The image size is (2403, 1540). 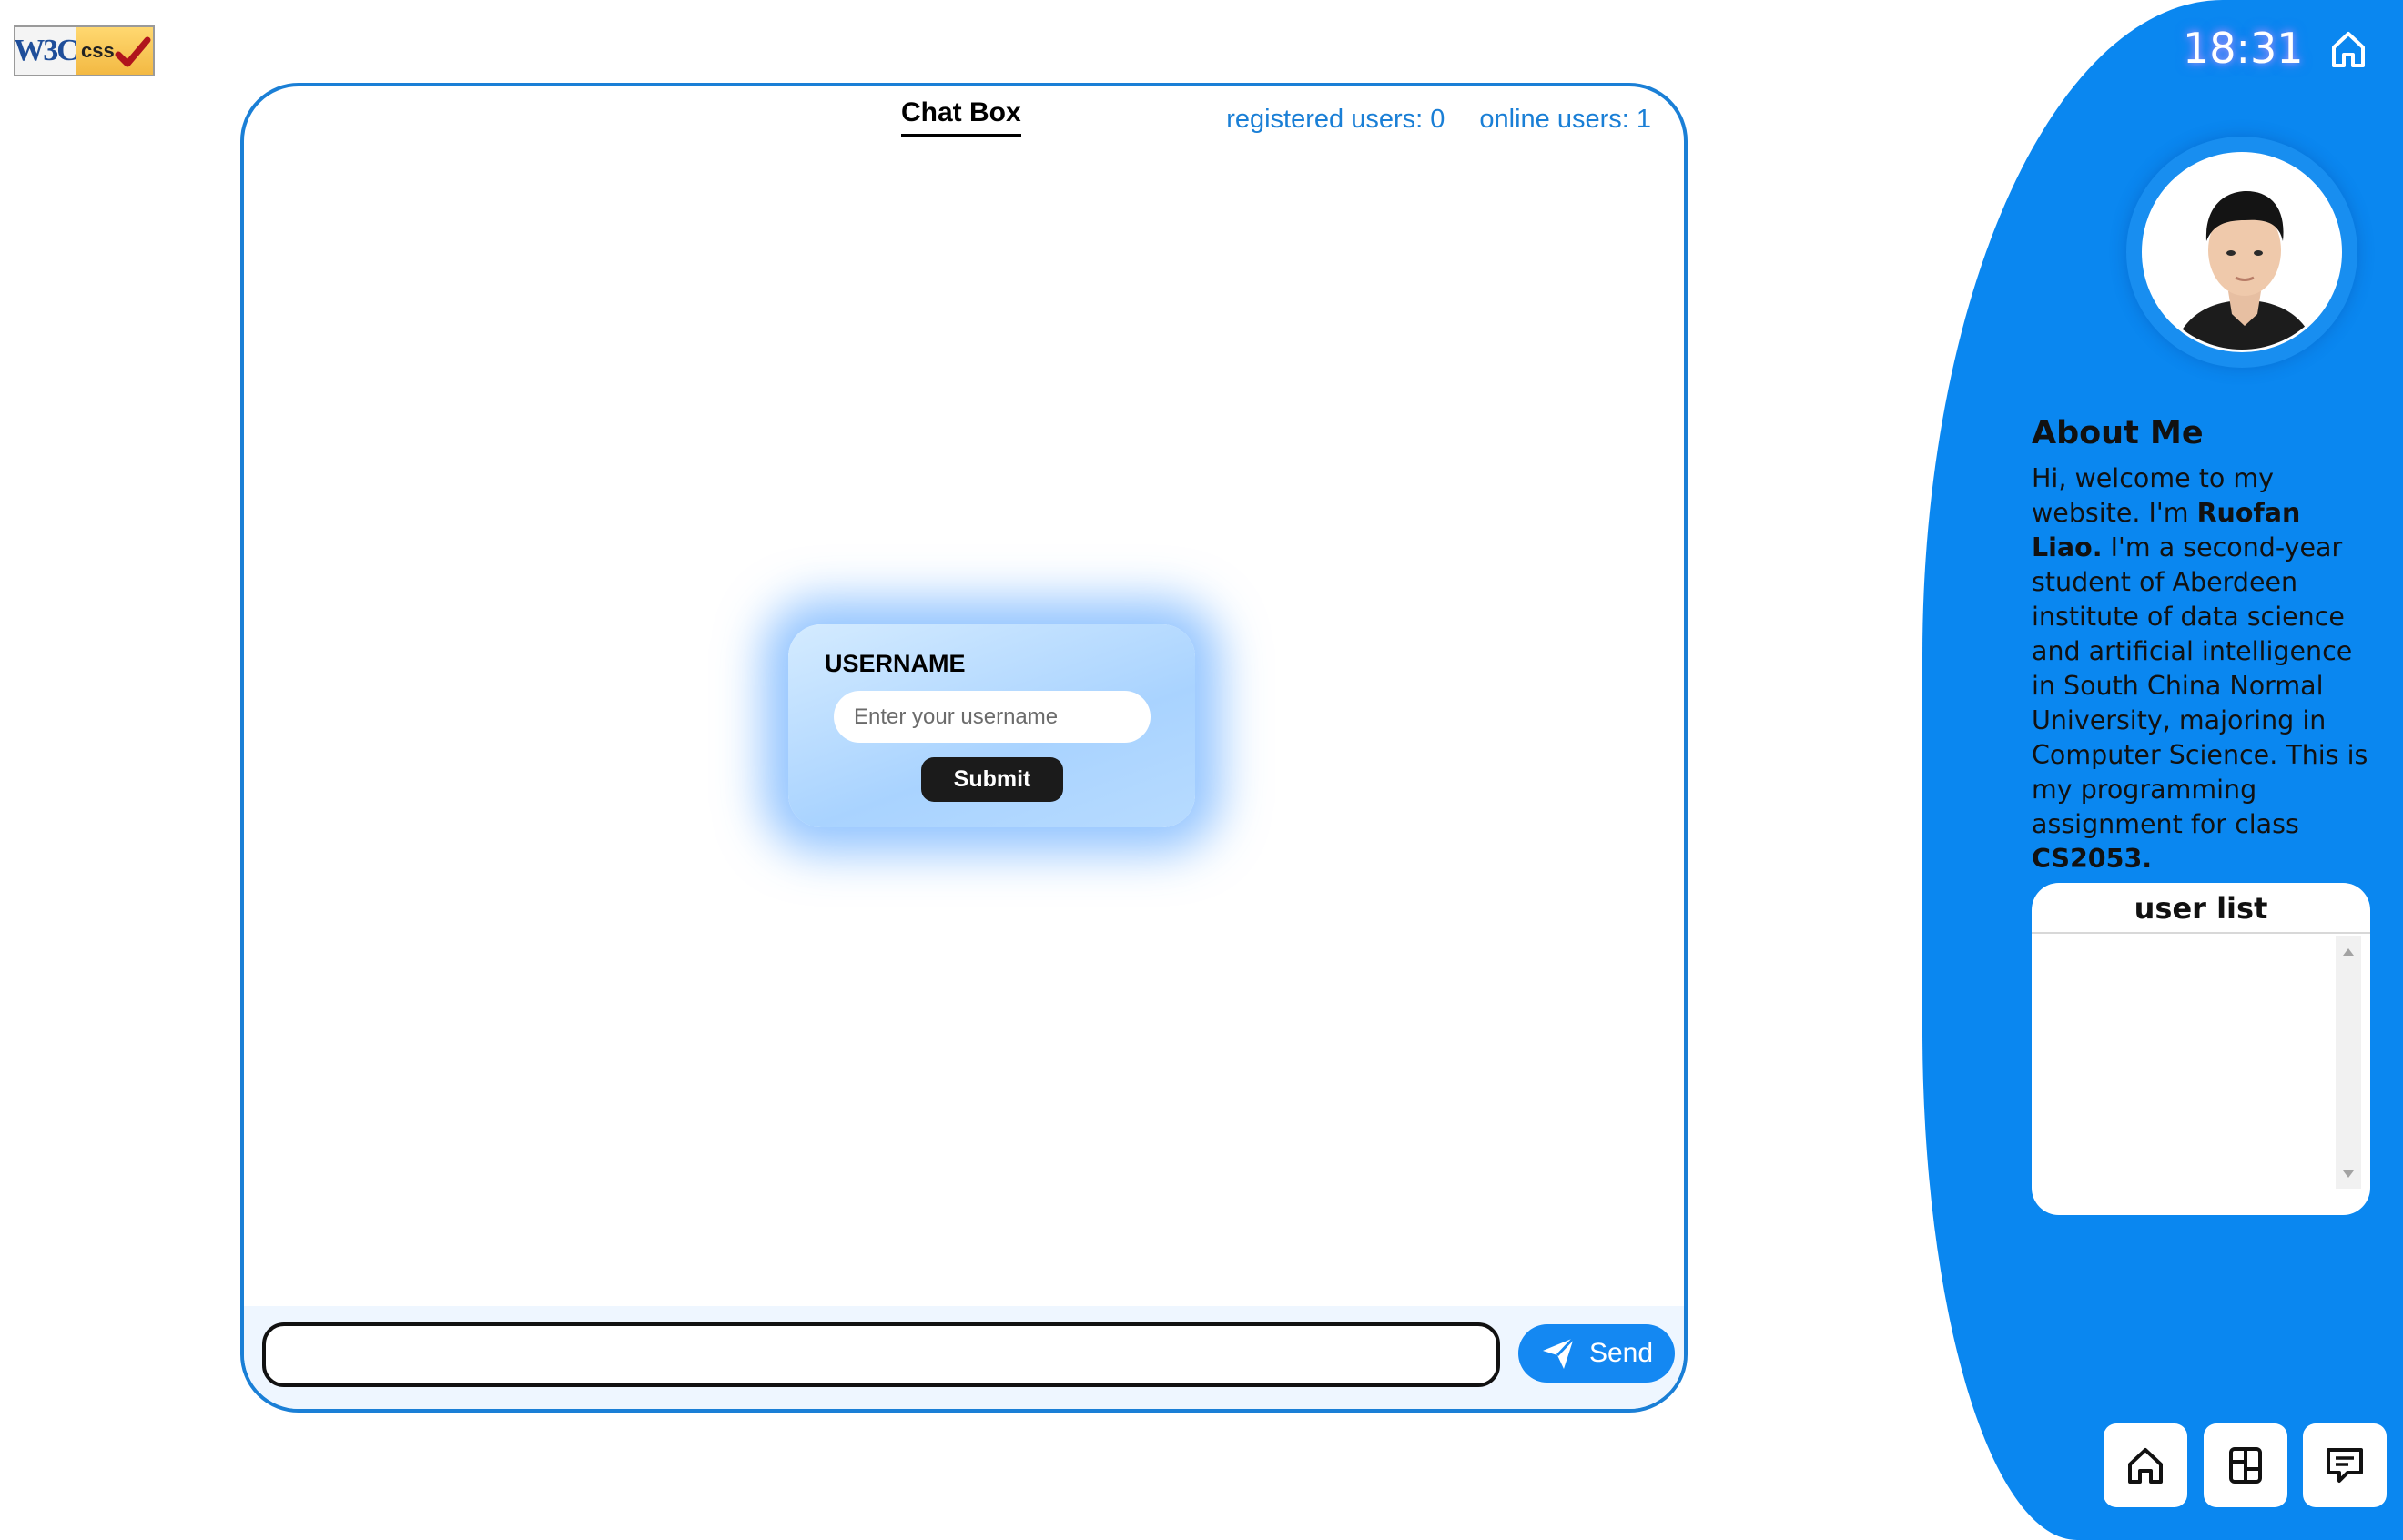 I want to click on send-button: Send, so click(x=1597, y=1353).